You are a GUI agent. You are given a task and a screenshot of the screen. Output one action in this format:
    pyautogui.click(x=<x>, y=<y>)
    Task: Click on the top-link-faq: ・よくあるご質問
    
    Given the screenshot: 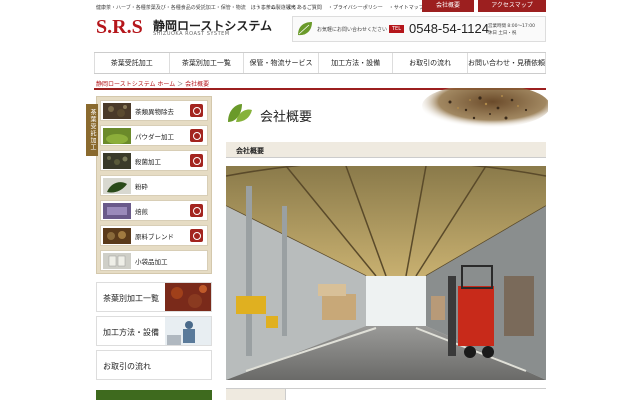 What is the action you would take?
    pyautogui.click(x=302, y=7)
    